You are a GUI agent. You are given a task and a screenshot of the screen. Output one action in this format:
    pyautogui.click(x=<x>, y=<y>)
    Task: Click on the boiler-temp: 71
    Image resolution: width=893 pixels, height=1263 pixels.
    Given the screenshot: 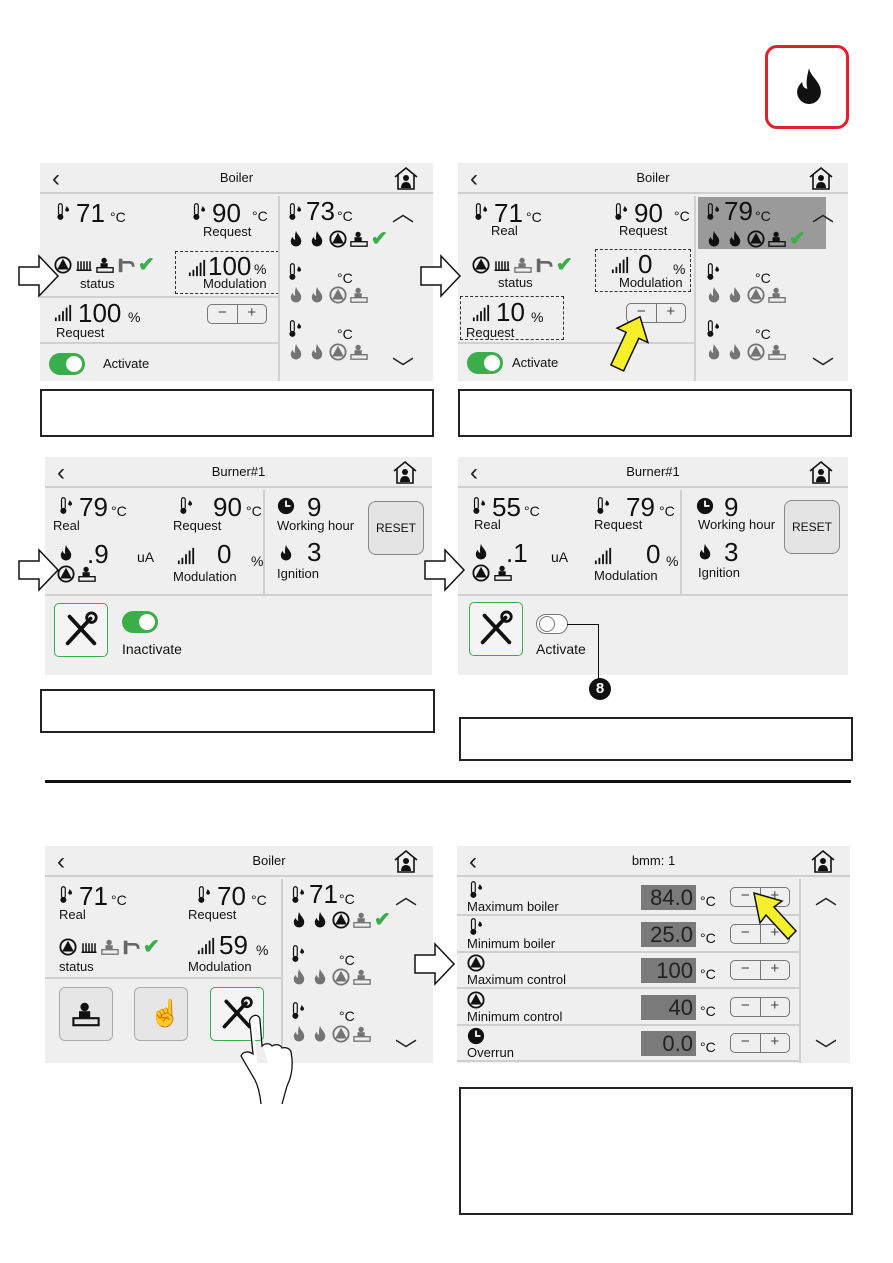 What is the action you would take?
    pyautogui.click(x=90, y=213)
    